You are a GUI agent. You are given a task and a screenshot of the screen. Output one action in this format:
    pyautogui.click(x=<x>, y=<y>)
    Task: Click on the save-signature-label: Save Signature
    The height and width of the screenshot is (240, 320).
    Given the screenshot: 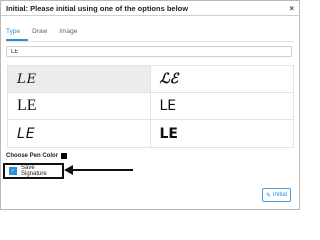 What is the action you would take?
    pyautogui.click(x=34, y=171)
    